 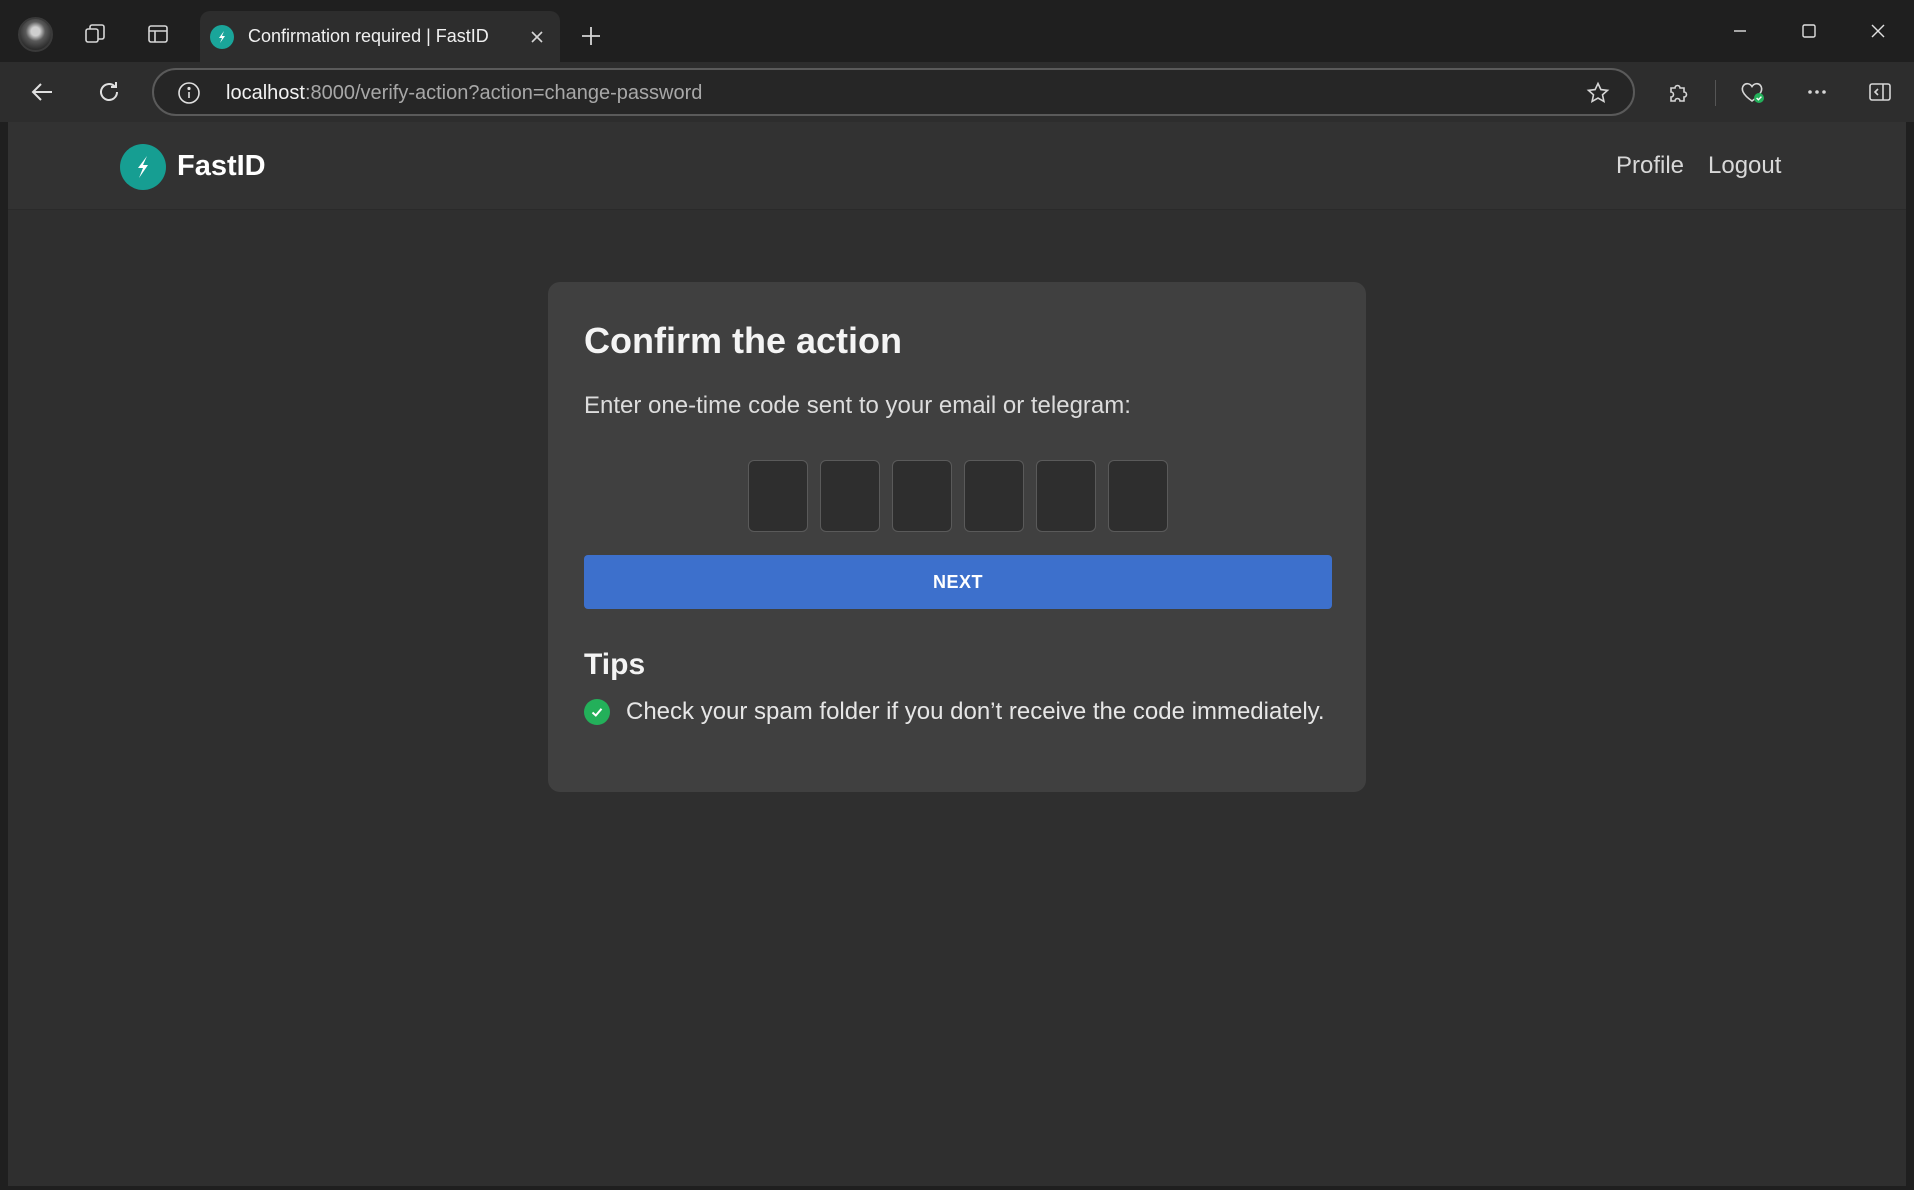 What do you see at coordinates (1598, 93) in the screenshot?
I see `favorite-star-icon` at bounding box center [1598, 93].